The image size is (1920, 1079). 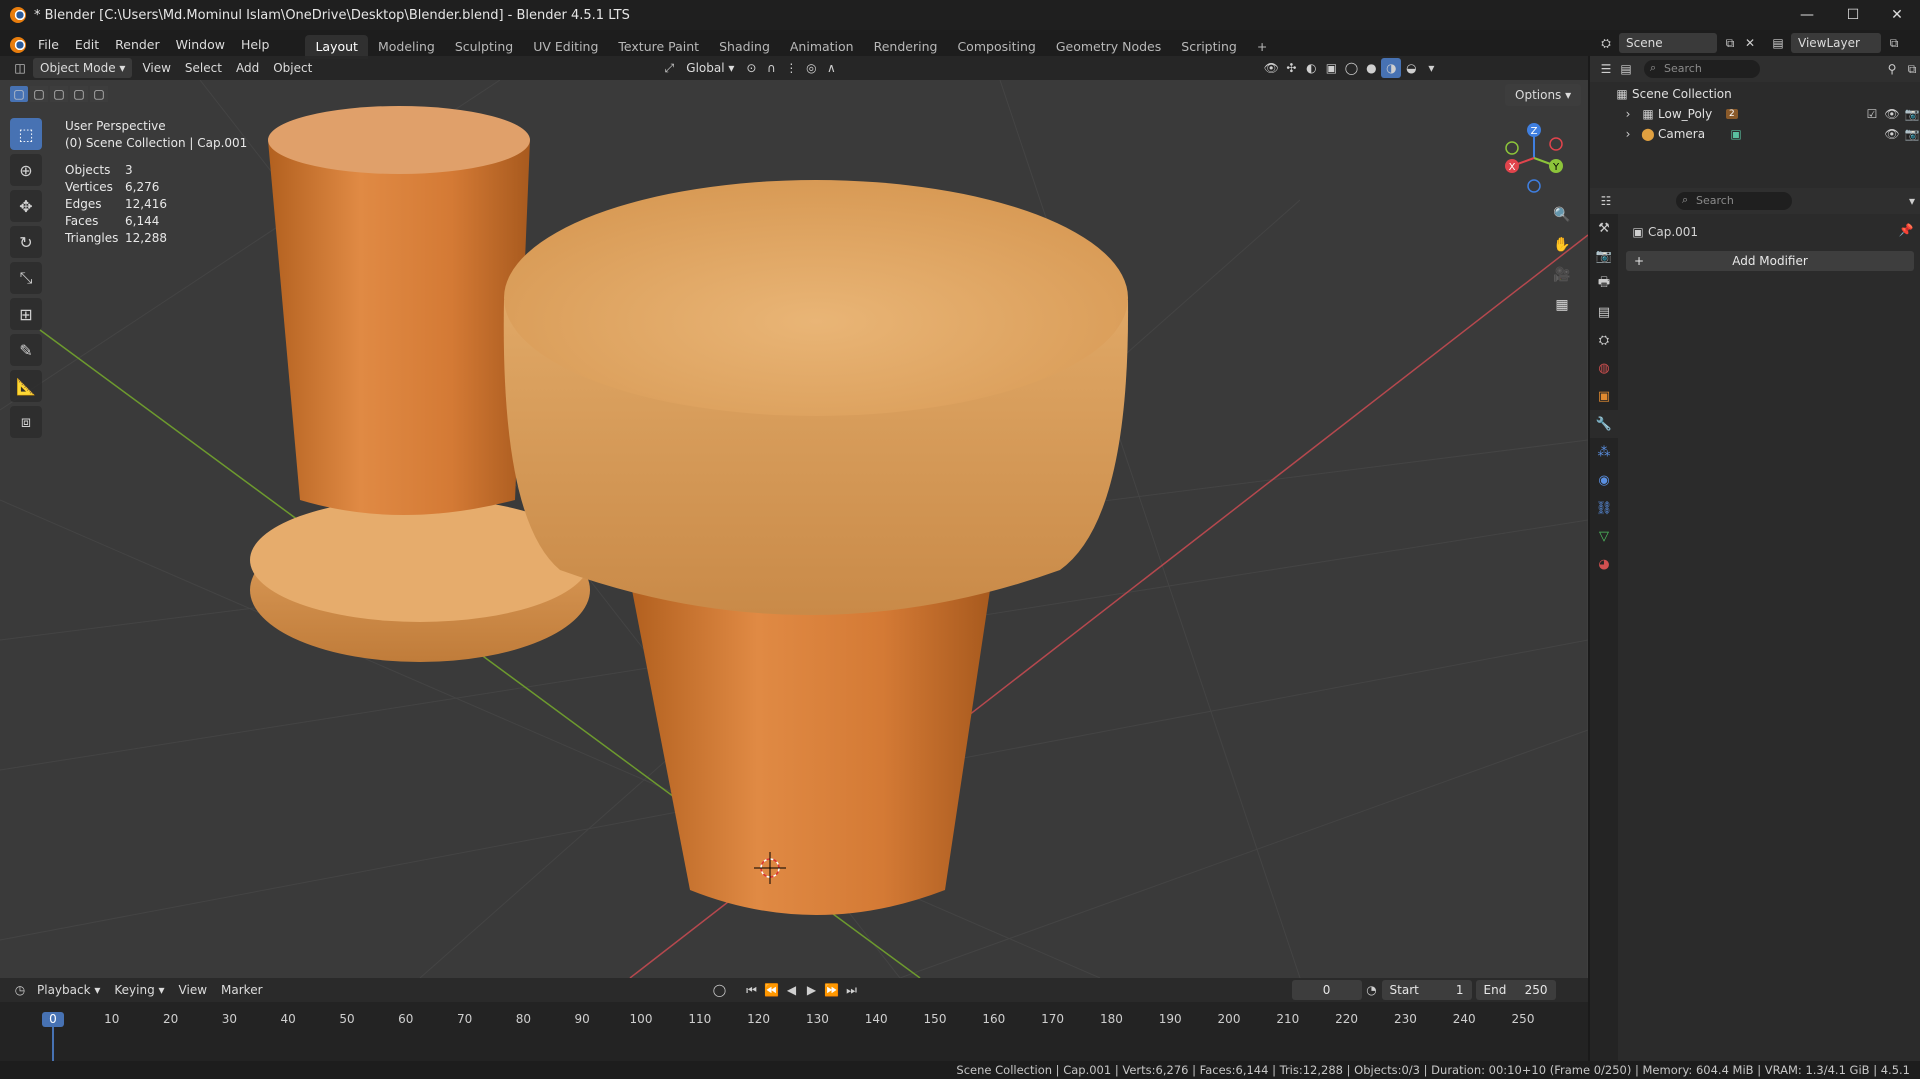 I want to click on viewport-menu-object: Object, so click(x=292, y=68).